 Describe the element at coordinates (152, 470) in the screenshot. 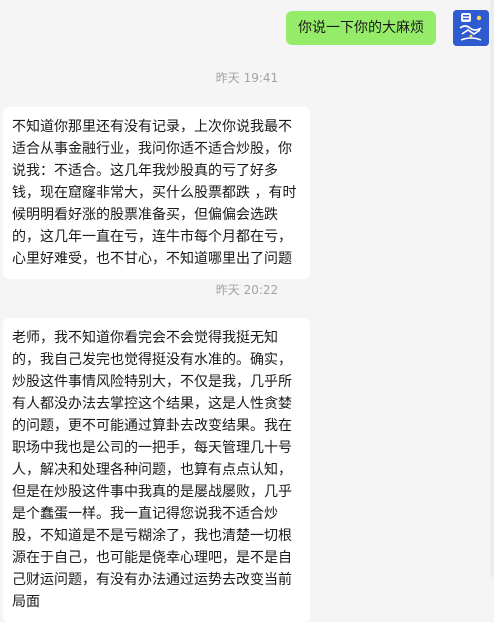

I see `message-line: 人，解决和处理各种问题，也算有点点认知，` at that location.